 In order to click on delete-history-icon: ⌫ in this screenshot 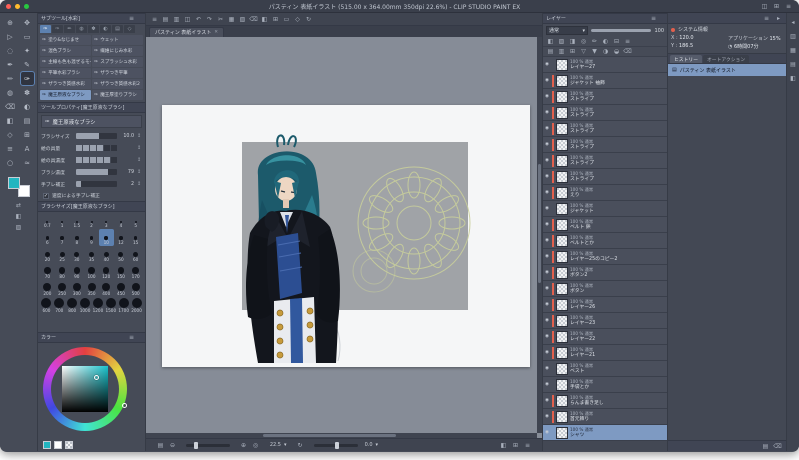, I will do `click(777, 446)`.